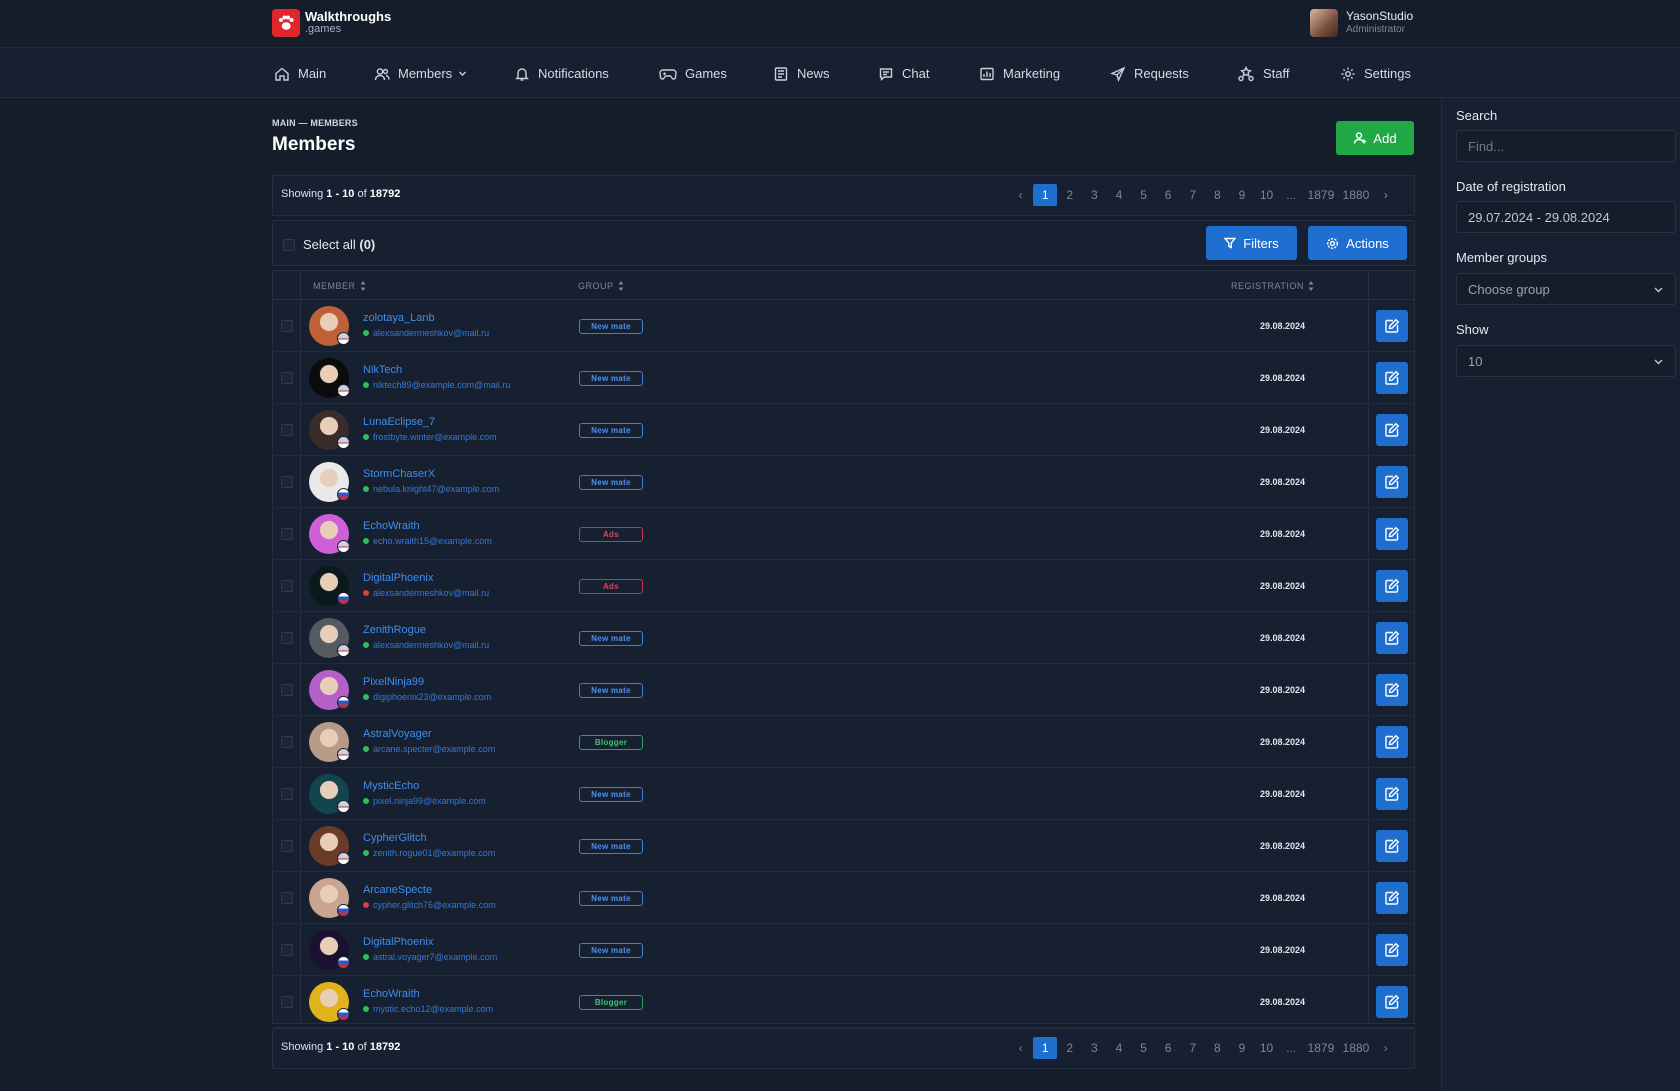 The image size is (1680, 1091). Describe the element at coordinates (801, 73) in the screenshot. I see `nav-item-news: News` at that location.